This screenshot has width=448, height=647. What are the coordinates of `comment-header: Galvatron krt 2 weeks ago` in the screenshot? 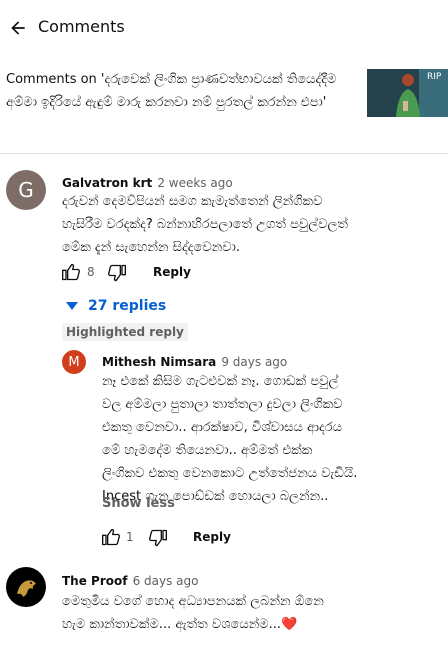 It's located at (147, 181).